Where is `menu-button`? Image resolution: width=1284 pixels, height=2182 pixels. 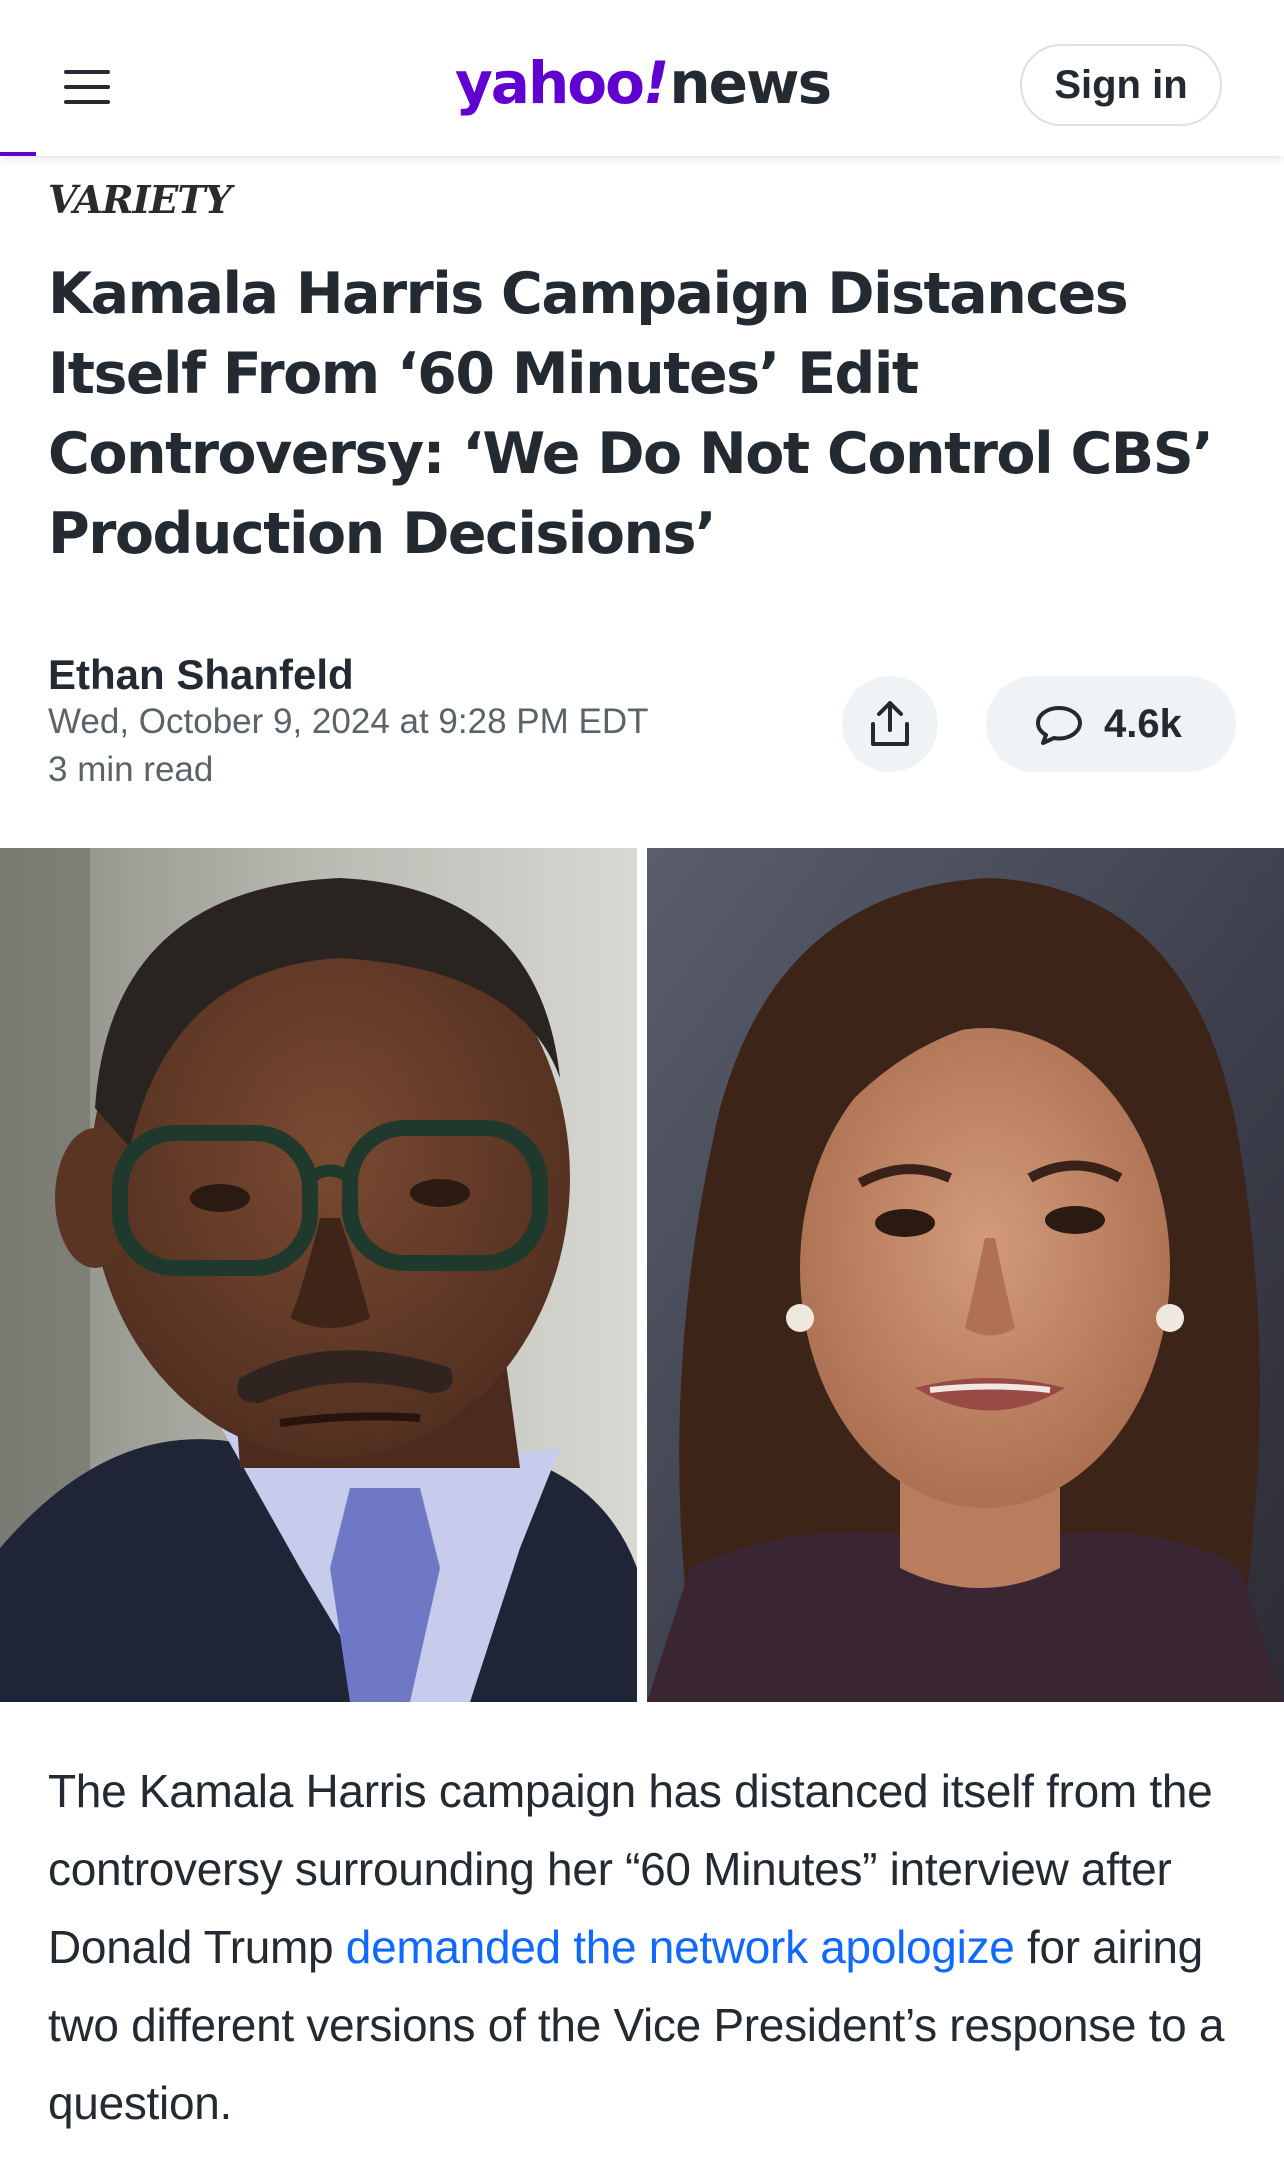 menu-button is located at coordinates (87, 87).